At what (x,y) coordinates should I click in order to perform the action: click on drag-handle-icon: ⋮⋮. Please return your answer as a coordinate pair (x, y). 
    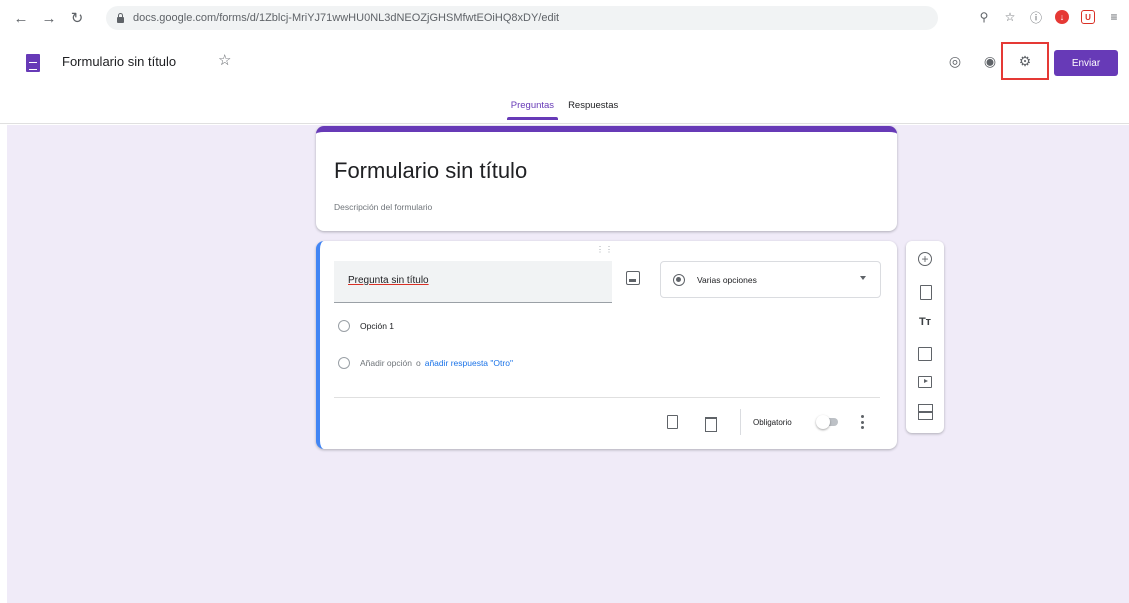
    Looking at the image, I should click on (605, 249).